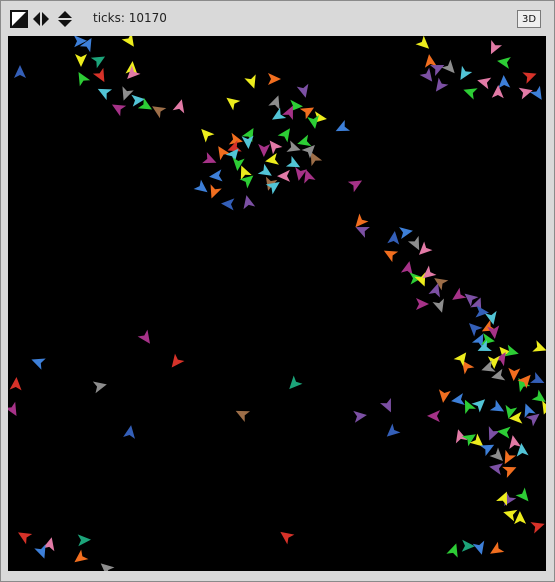 This screenshot has width=555, height=582. I want to click on view-toolbar: ticks: 10170 3D, so click(277, 18).